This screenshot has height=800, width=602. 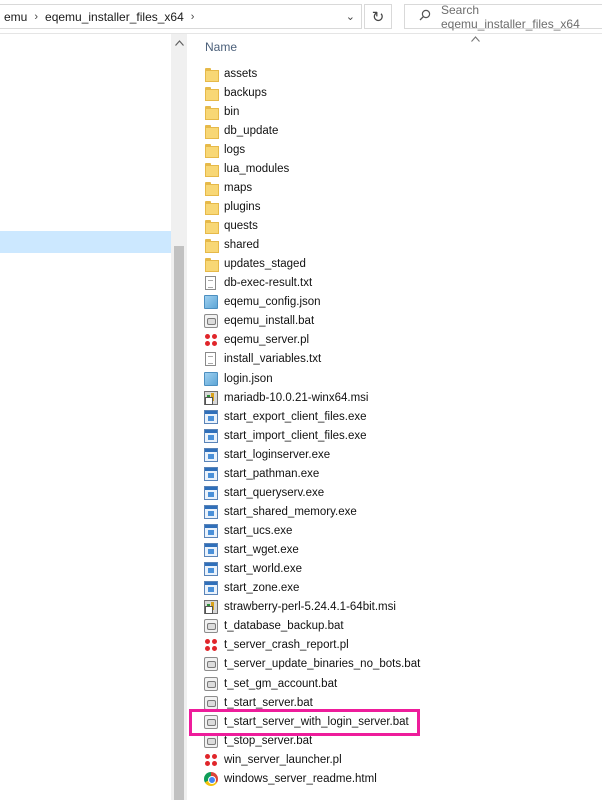 What do you see at coordinates (401, 397) in the screenshot?
I see `file-list-item: mariadb-10.0.21-winx64.msi` at bounding box center [401, 397].